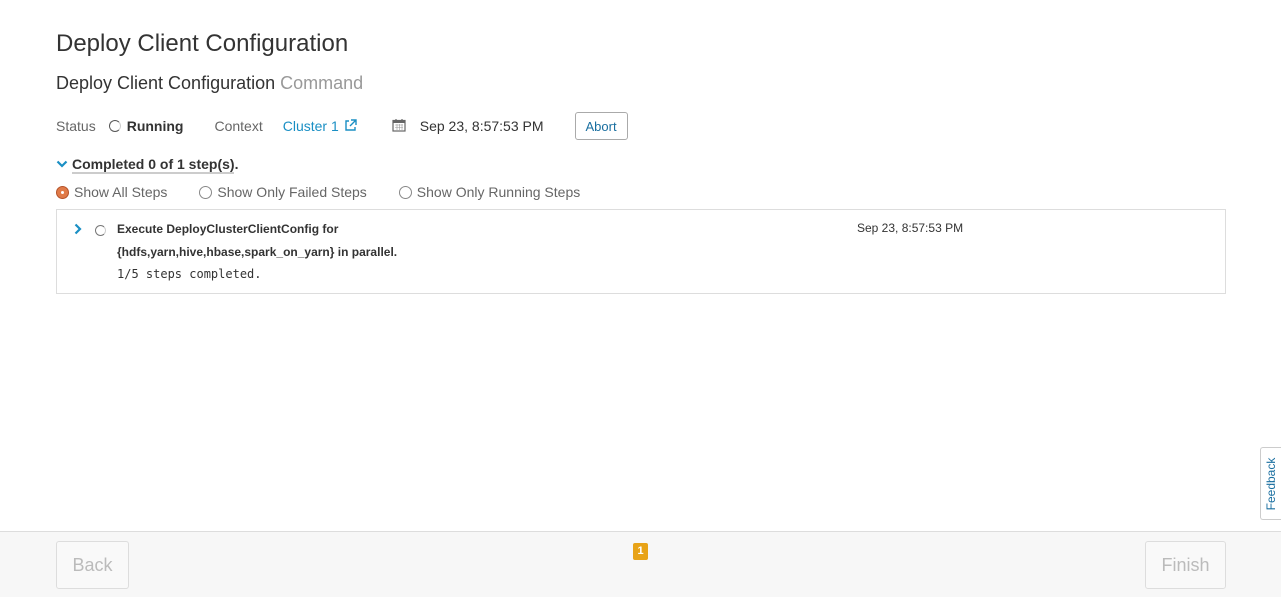  Describe the element at coordinates (481, 126) in the screenshot. I see `start-time: Sep 23, 8:57:53 PM` at that location.